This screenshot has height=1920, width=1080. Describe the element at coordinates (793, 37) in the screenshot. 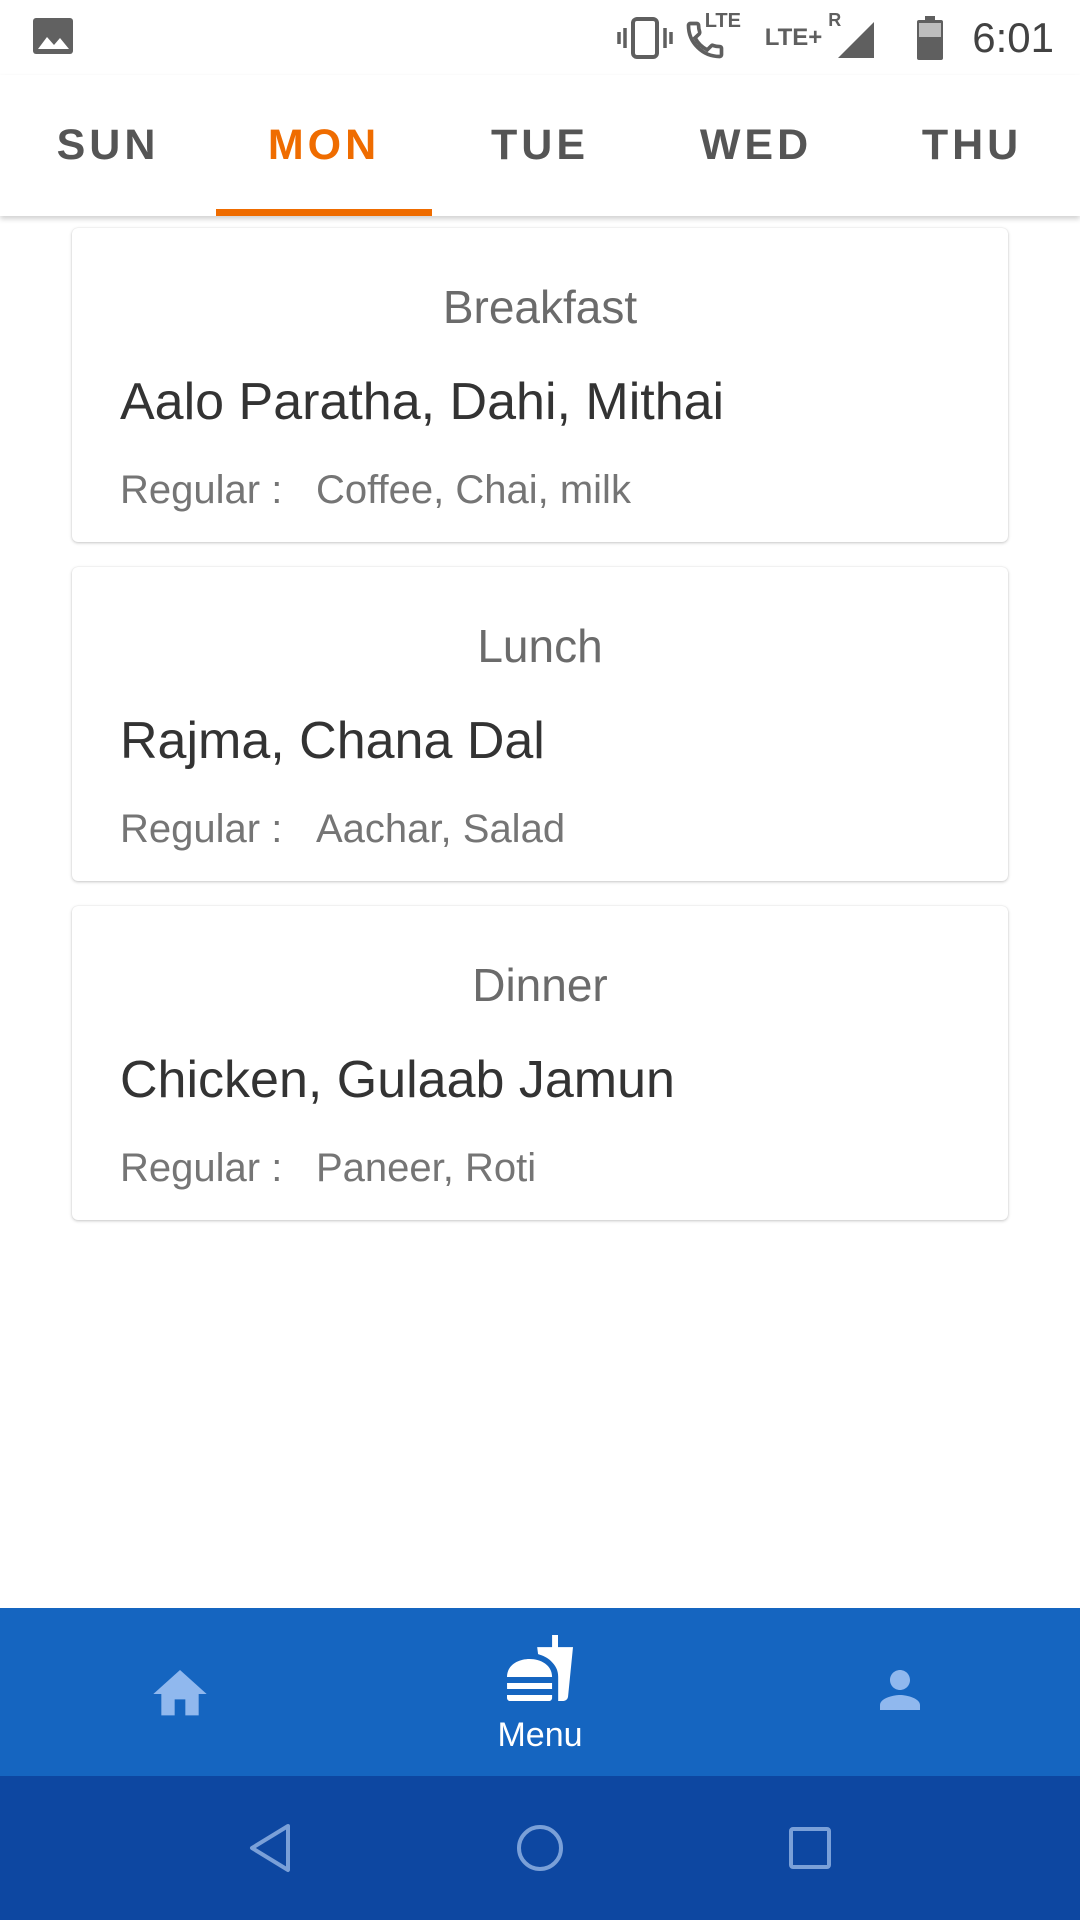

I see `lte-plus-label: LTE+` at that location.